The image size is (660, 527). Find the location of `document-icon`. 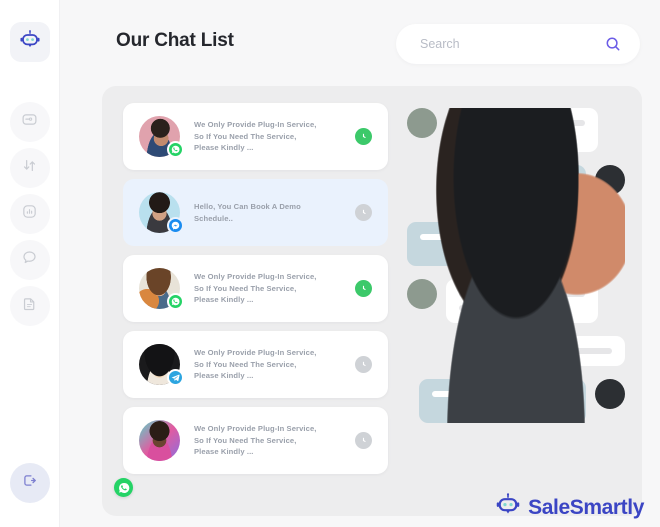

document-icon is located at coordinates (29, 306).